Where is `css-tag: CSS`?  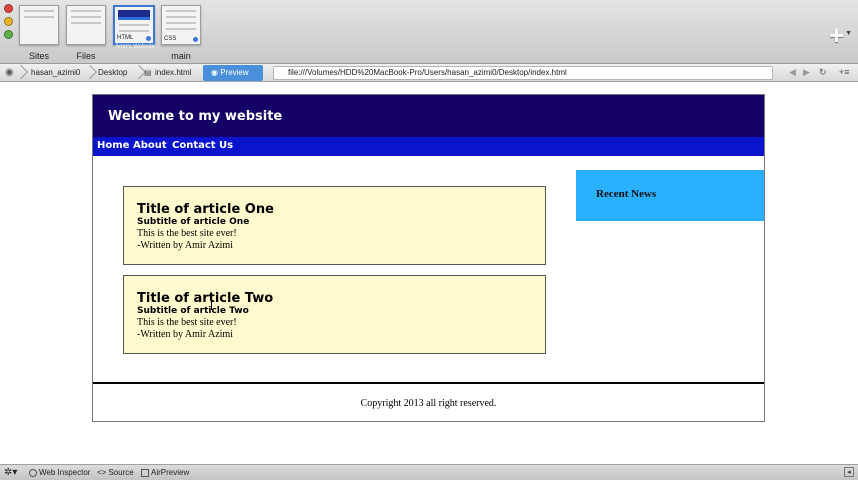
css-tag: CSS is located at coordinates (170, 39).